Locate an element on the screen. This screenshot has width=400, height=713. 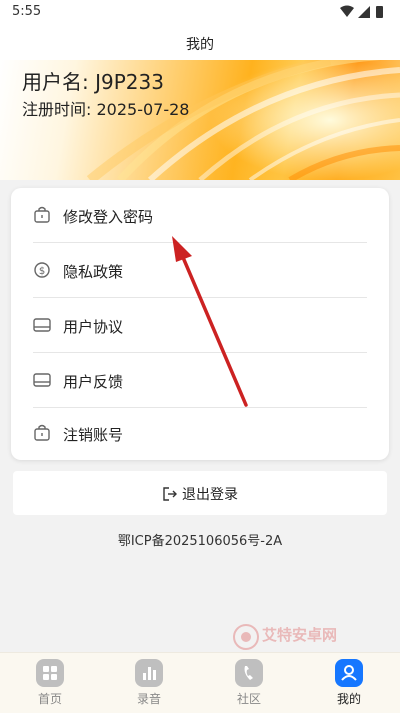
nav-bar: 我的 is located at coordinates (200, 43).